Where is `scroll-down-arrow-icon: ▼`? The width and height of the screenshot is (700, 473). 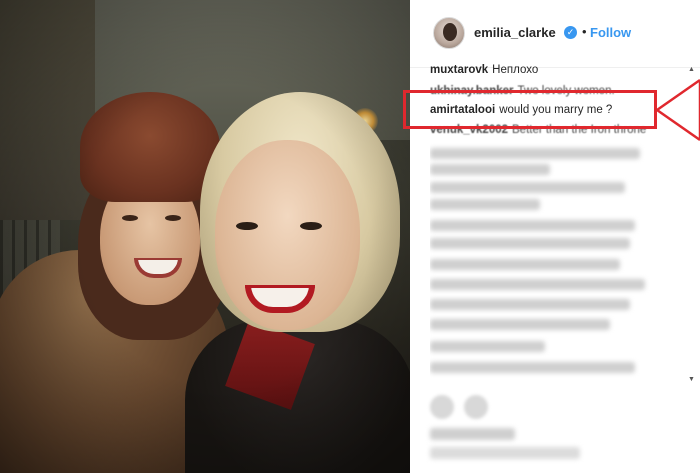 scroll-down-arrow-icon: ▼ is located at coordinates (691, 379).